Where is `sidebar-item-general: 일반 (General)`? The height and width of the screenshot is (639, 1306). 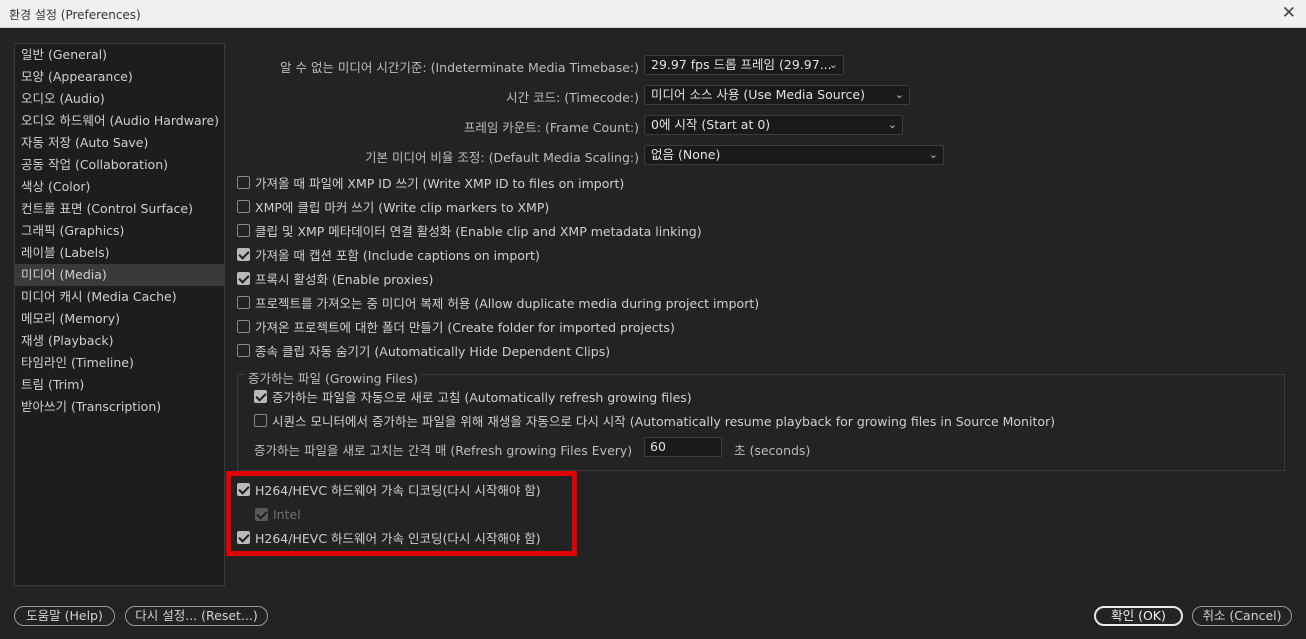 sidebar-item-general: 일반 (General) is located at coordinates (119, 55).